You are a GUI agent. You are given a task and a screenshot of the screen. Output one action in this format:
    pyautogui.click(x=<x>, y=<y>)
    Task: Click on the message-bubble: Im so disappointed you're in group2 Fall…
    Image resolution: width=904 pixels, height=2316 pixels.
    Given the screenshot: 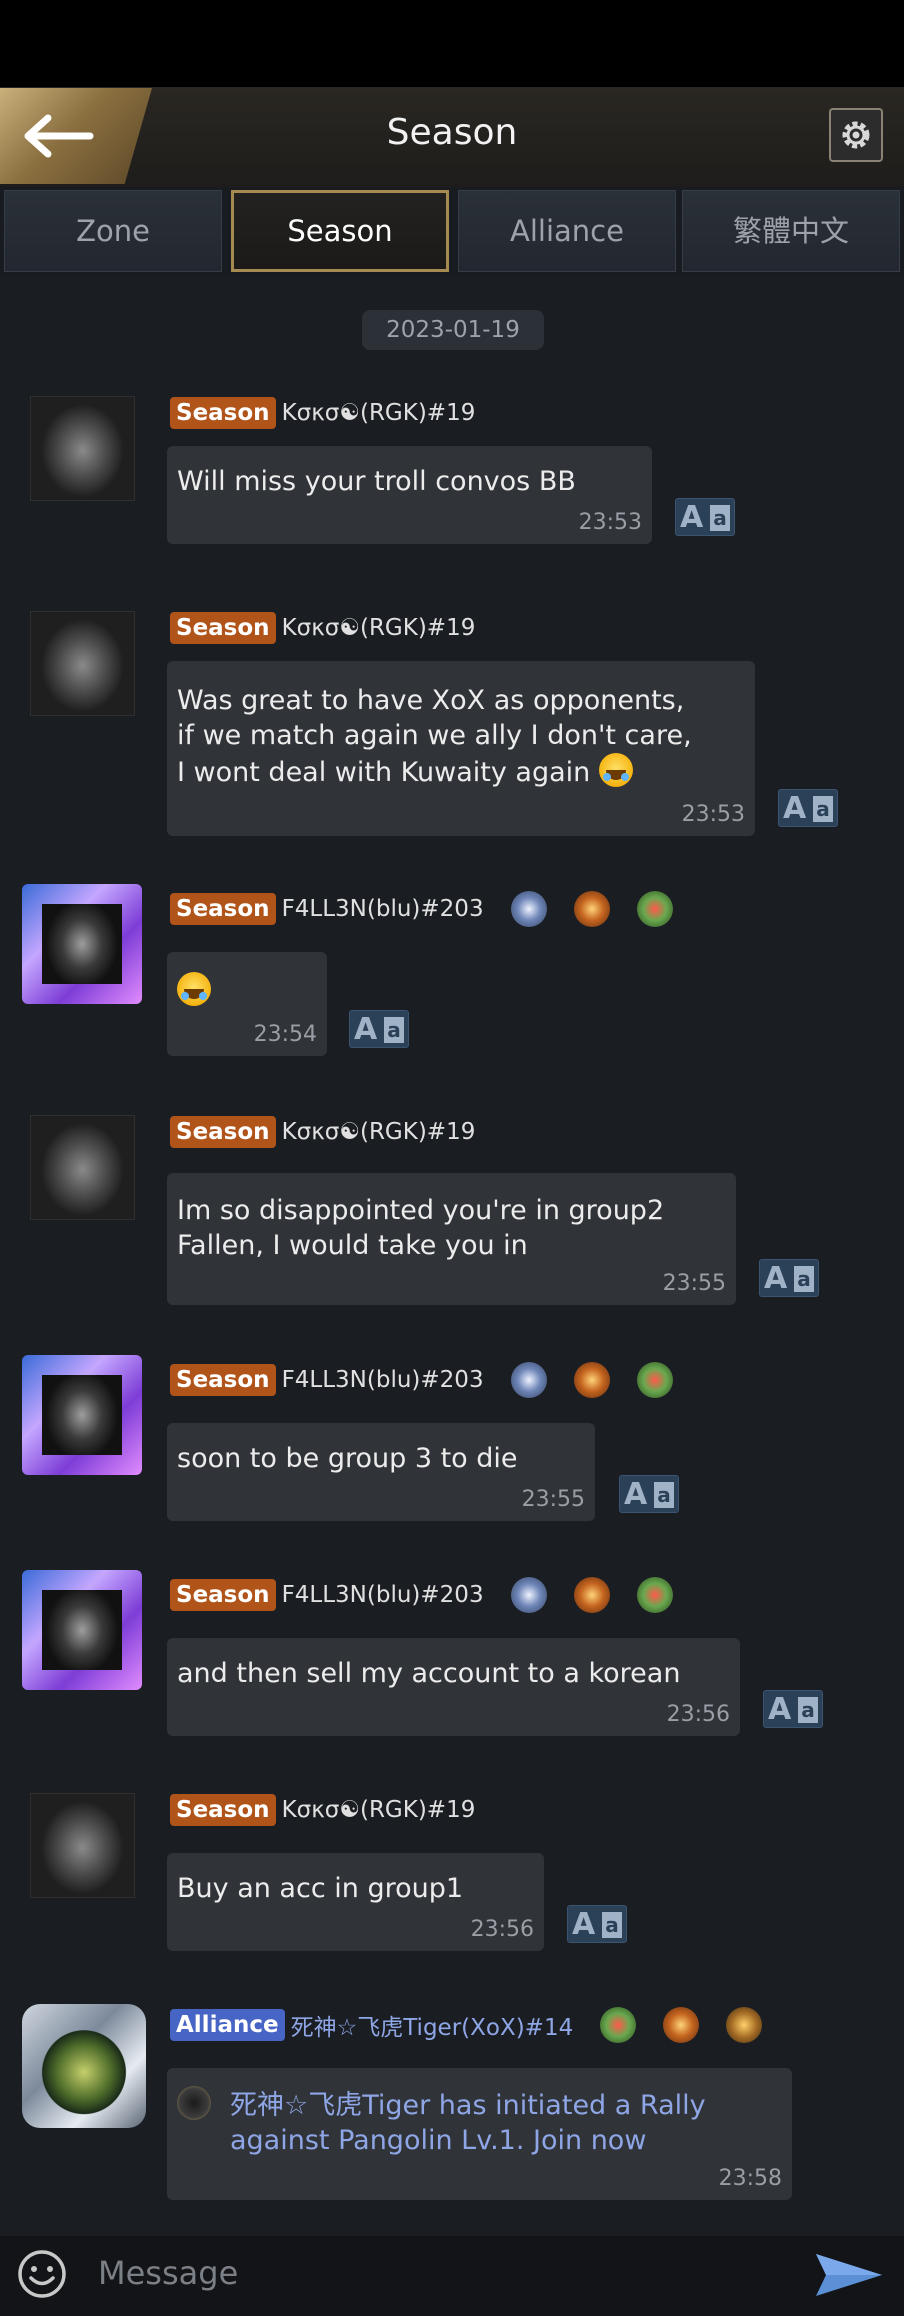 What is the action you would take?
    pyautogui.click(x=451, y=1239)
    